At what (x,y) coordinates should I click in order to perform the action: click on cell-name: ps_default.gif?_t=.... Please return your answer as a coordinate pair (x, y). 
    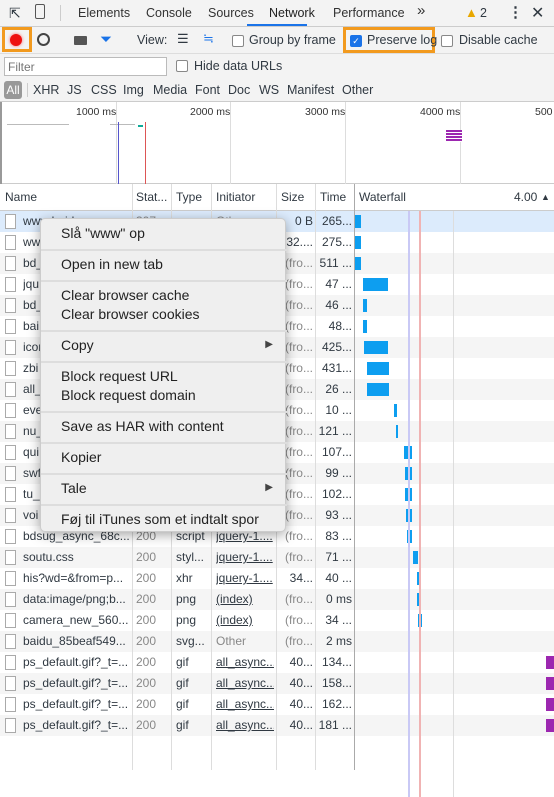
    Looking at the image, I should click on (76, 725).